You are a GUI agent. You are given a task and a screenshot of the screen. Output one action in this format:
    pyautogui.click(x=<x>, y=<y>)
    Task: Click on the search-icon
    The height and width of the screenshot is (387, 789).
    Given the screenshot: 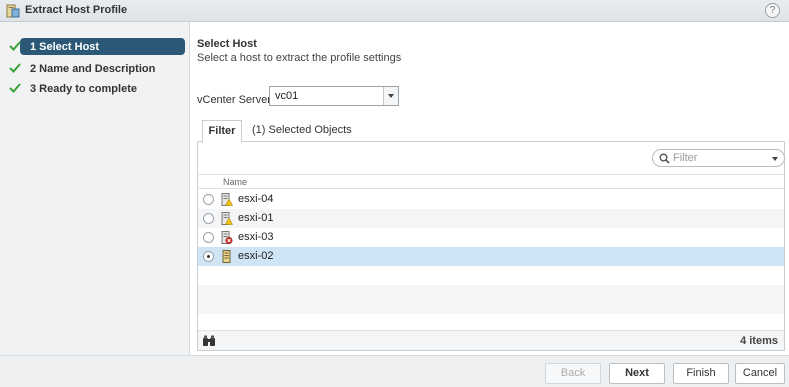 What is the action you would take?
    pyautogui.click(x=664, y=158)
    